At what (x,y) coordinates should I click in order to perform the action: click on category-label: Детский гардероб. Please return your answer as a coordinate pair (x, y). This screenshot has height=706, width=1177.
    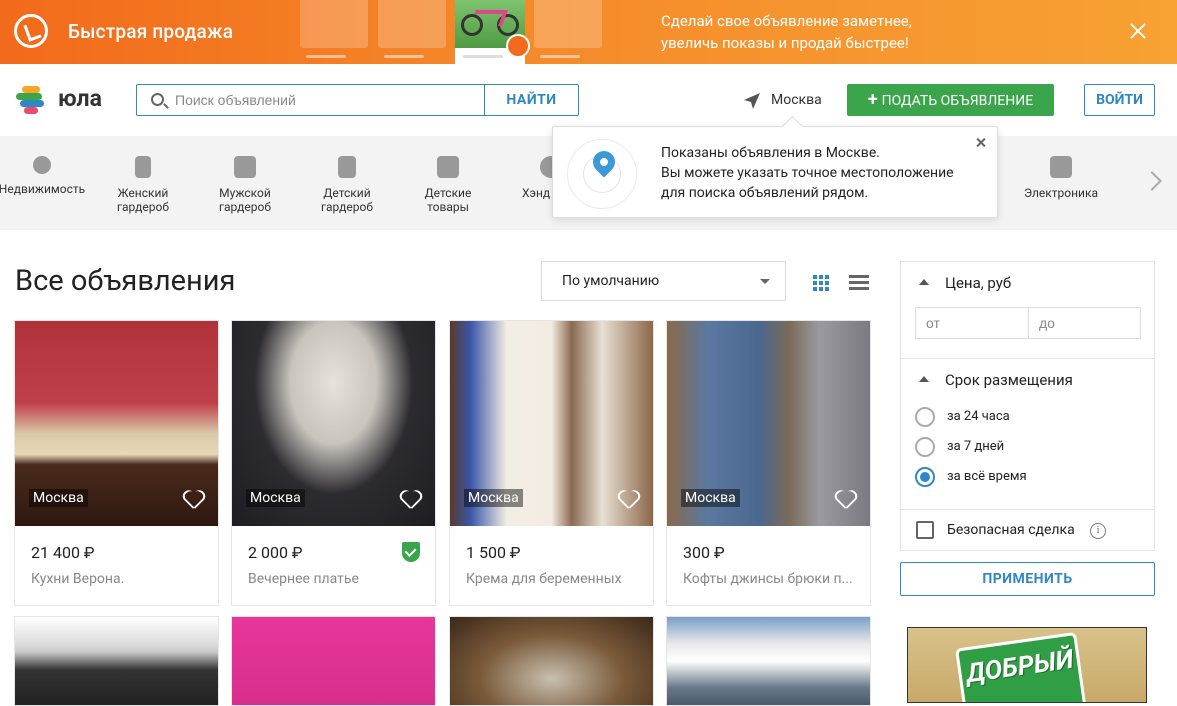
    Looking at the image, I should click on (347, 200).